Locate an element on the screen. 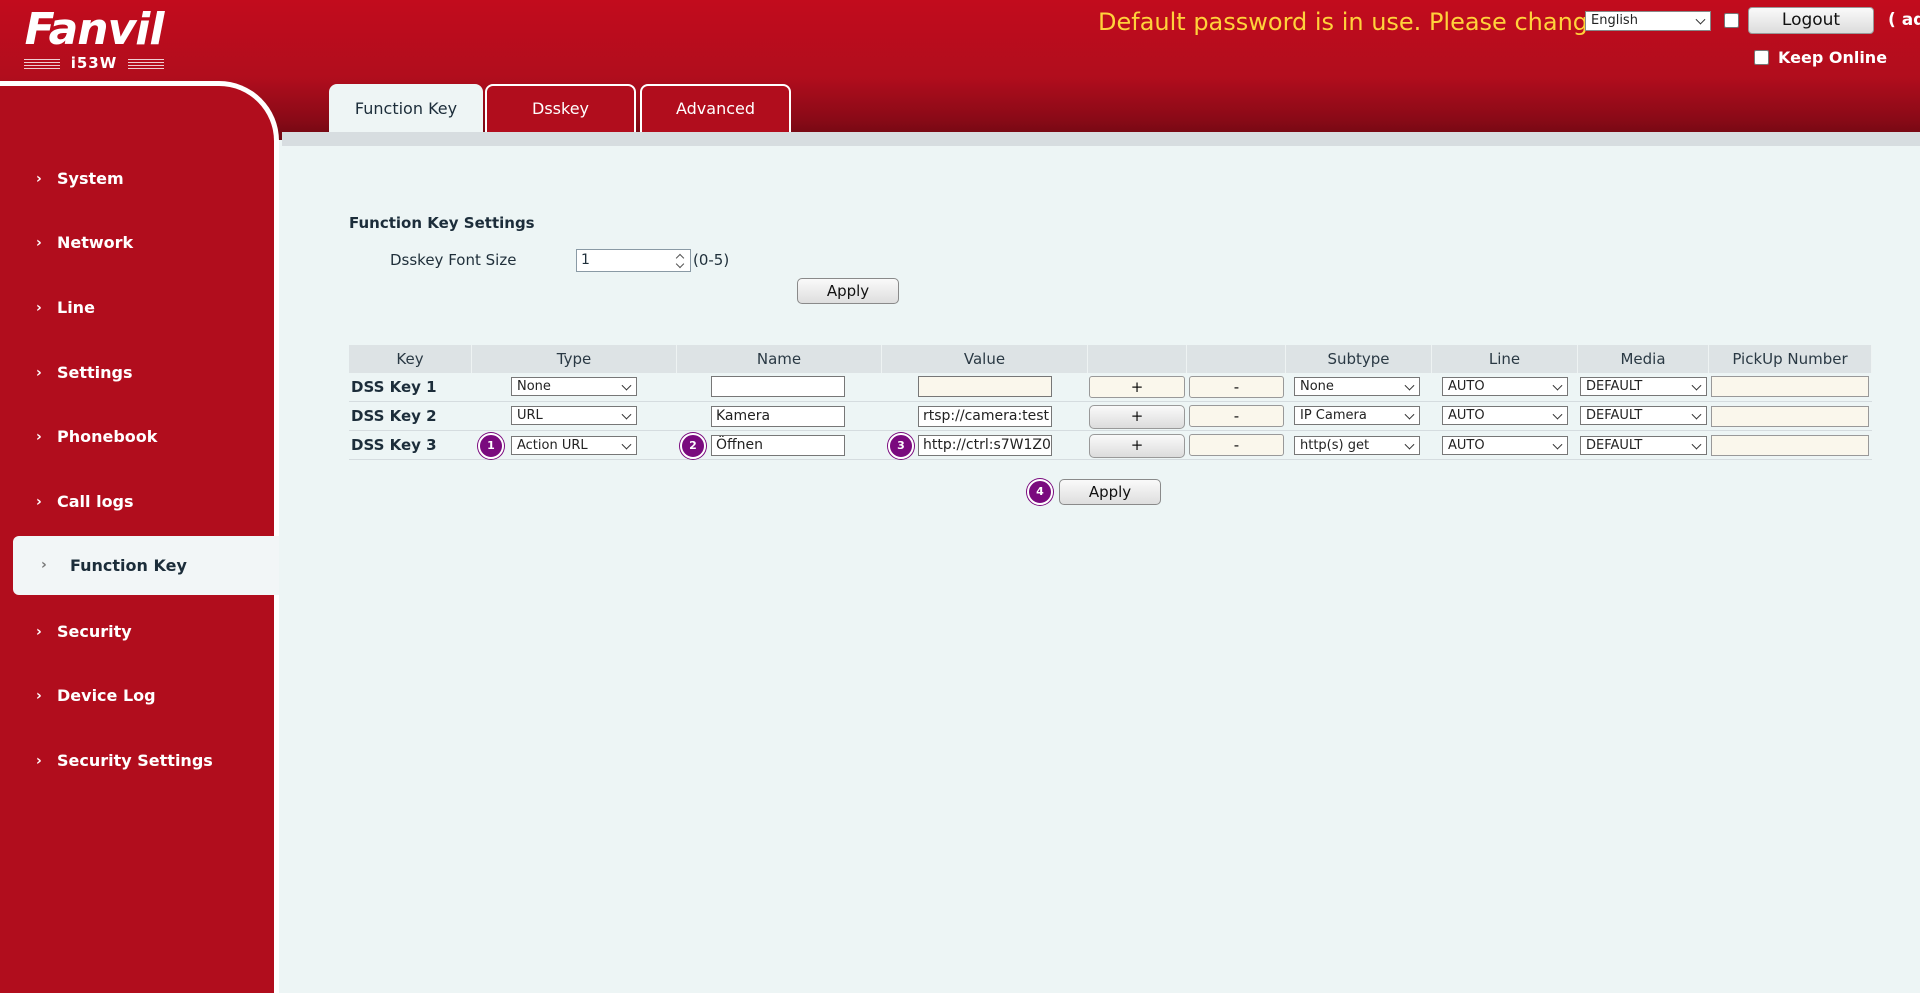 The image size is (1920, 993). header-name: Name is located at coordinates (779, 359).